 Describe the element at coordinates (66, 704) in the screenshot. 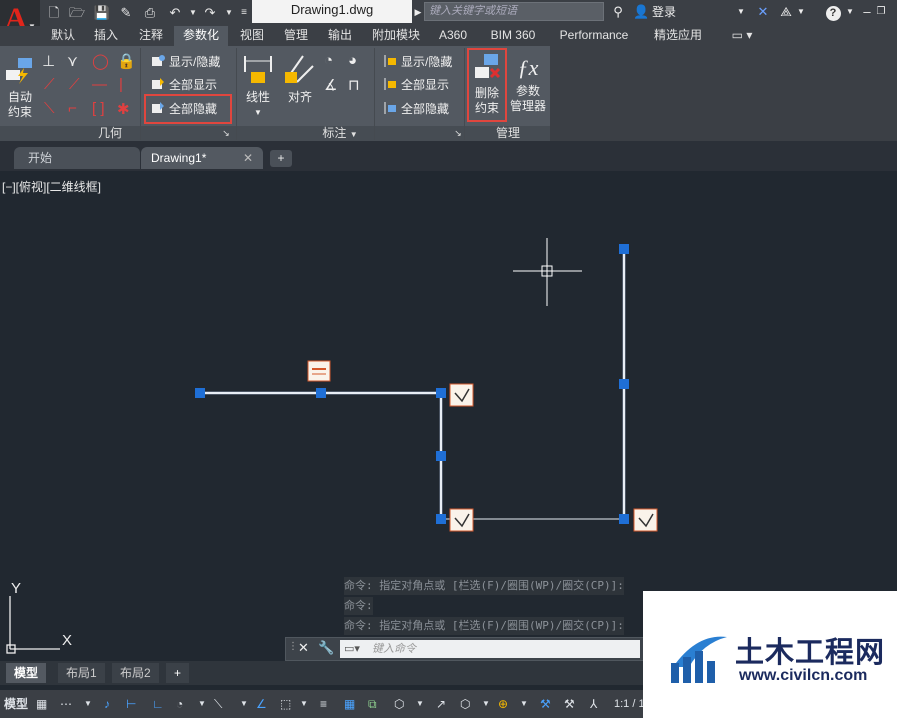

I see `snap-icon: ⋯` at that location.